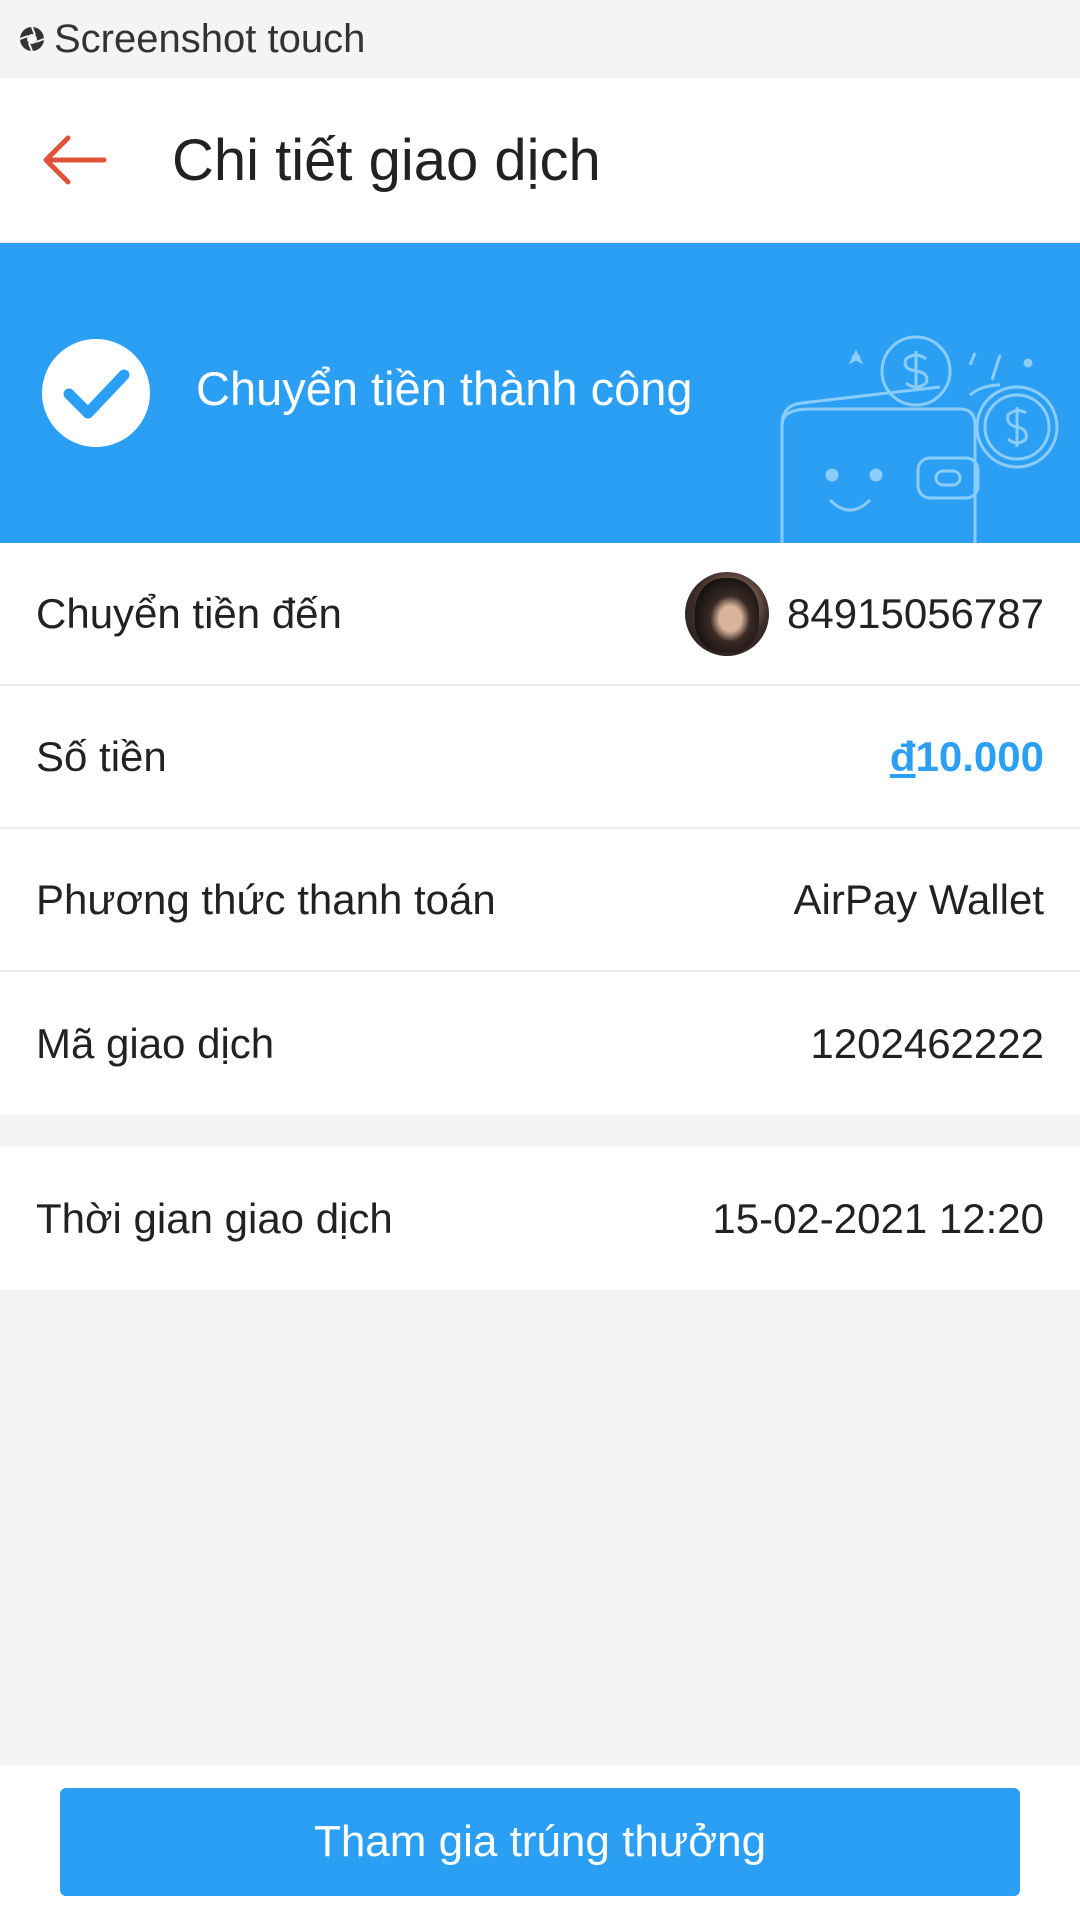 Image resolution: width=1080 pixels, height=1920 pixels. I want to click on transaction-id-value: 1202462222, so click(927, 1043).